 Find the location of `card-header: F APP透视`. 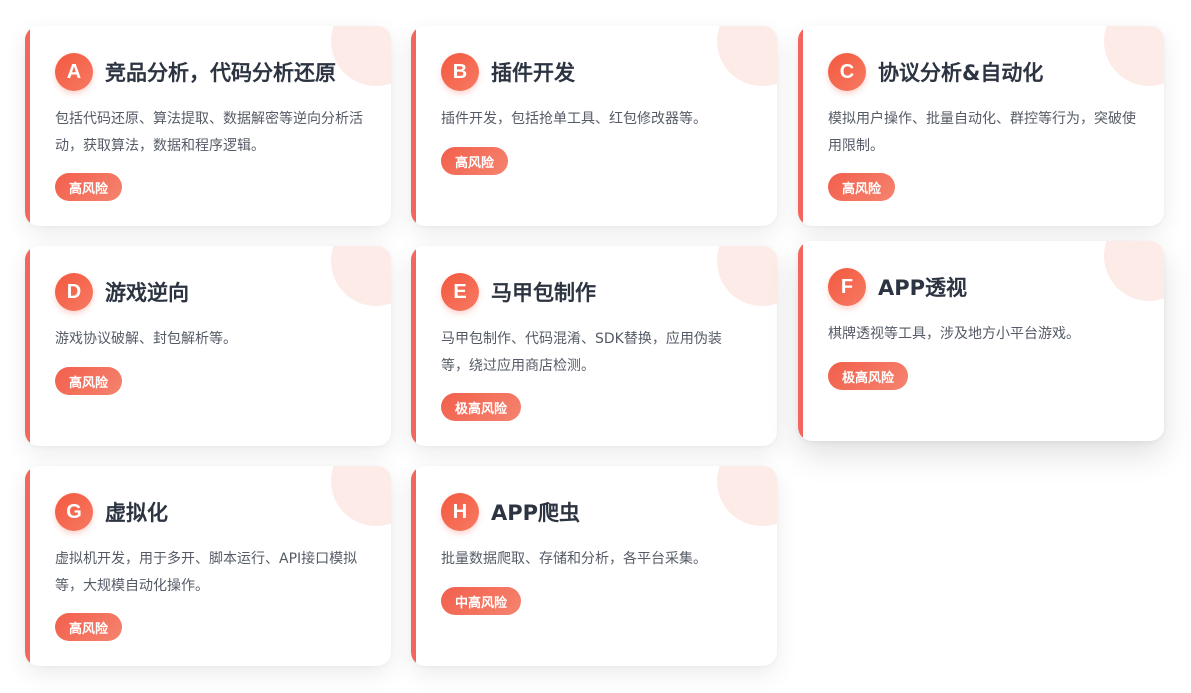

card-header: F APP透视 is located at coordinates (897, 287).